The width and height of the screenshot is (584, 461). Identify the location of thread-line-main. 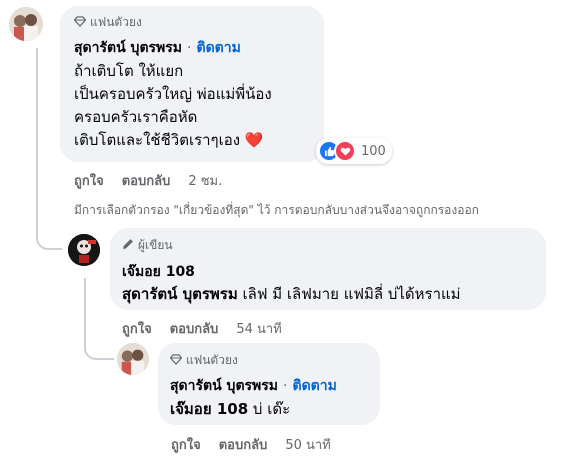
(49, 149).